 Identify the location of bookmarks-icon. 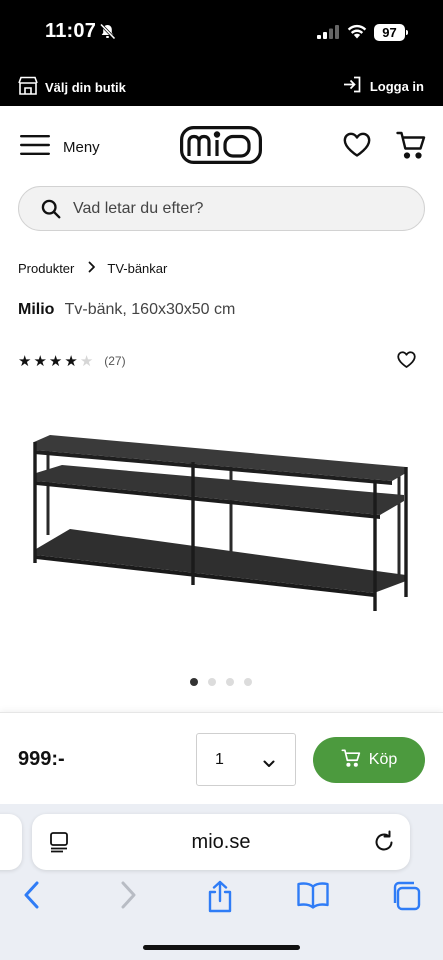
(313, 897).